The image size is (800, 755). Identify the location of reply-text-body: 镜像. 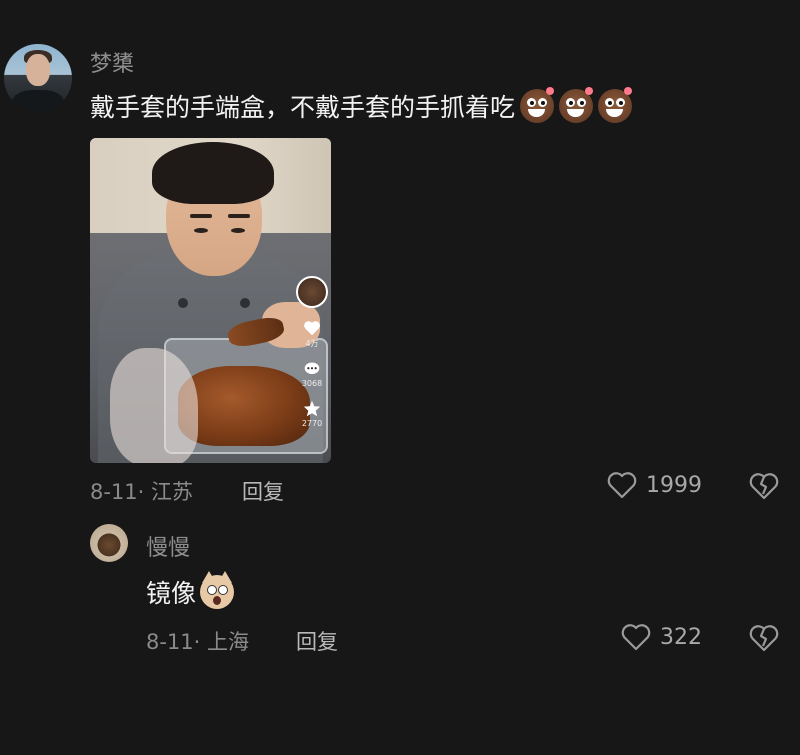
(171, 593).